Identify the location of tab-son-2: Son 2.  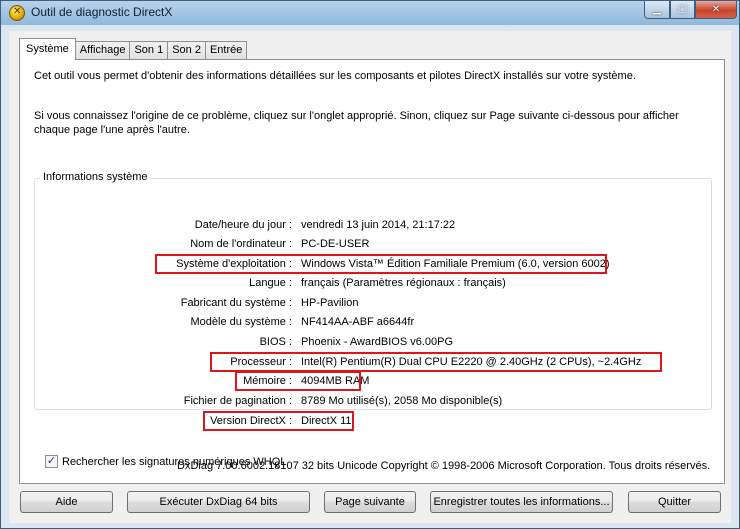
(186, 50).